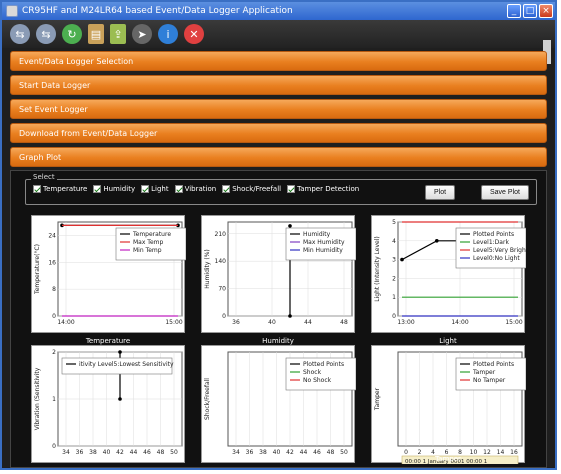  What do you see at coordinates (440, 192) in the screenshot?
I see `plot-button: Plot` at bounding box center [440, 192].